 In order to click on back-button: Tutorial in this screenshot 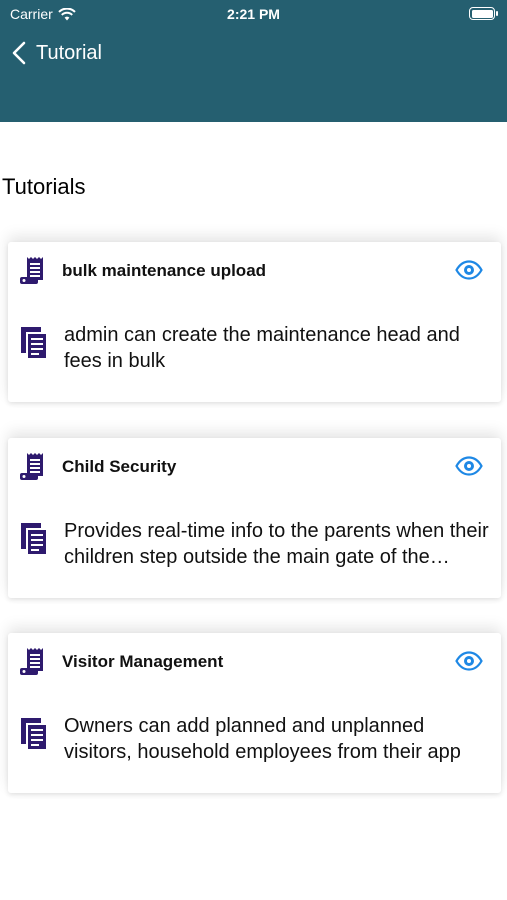, I will do `click(57, 53)`.